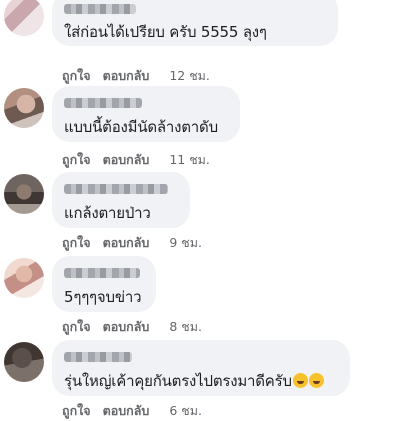 This screenshot has height=421, width=400. Describe the element at coordinates (178, 381) in the screenshot. I see `comment-text-body: รุ่นใหญ่เค้าคุยกันตรงไปตรงมาดีครับ` at that location.